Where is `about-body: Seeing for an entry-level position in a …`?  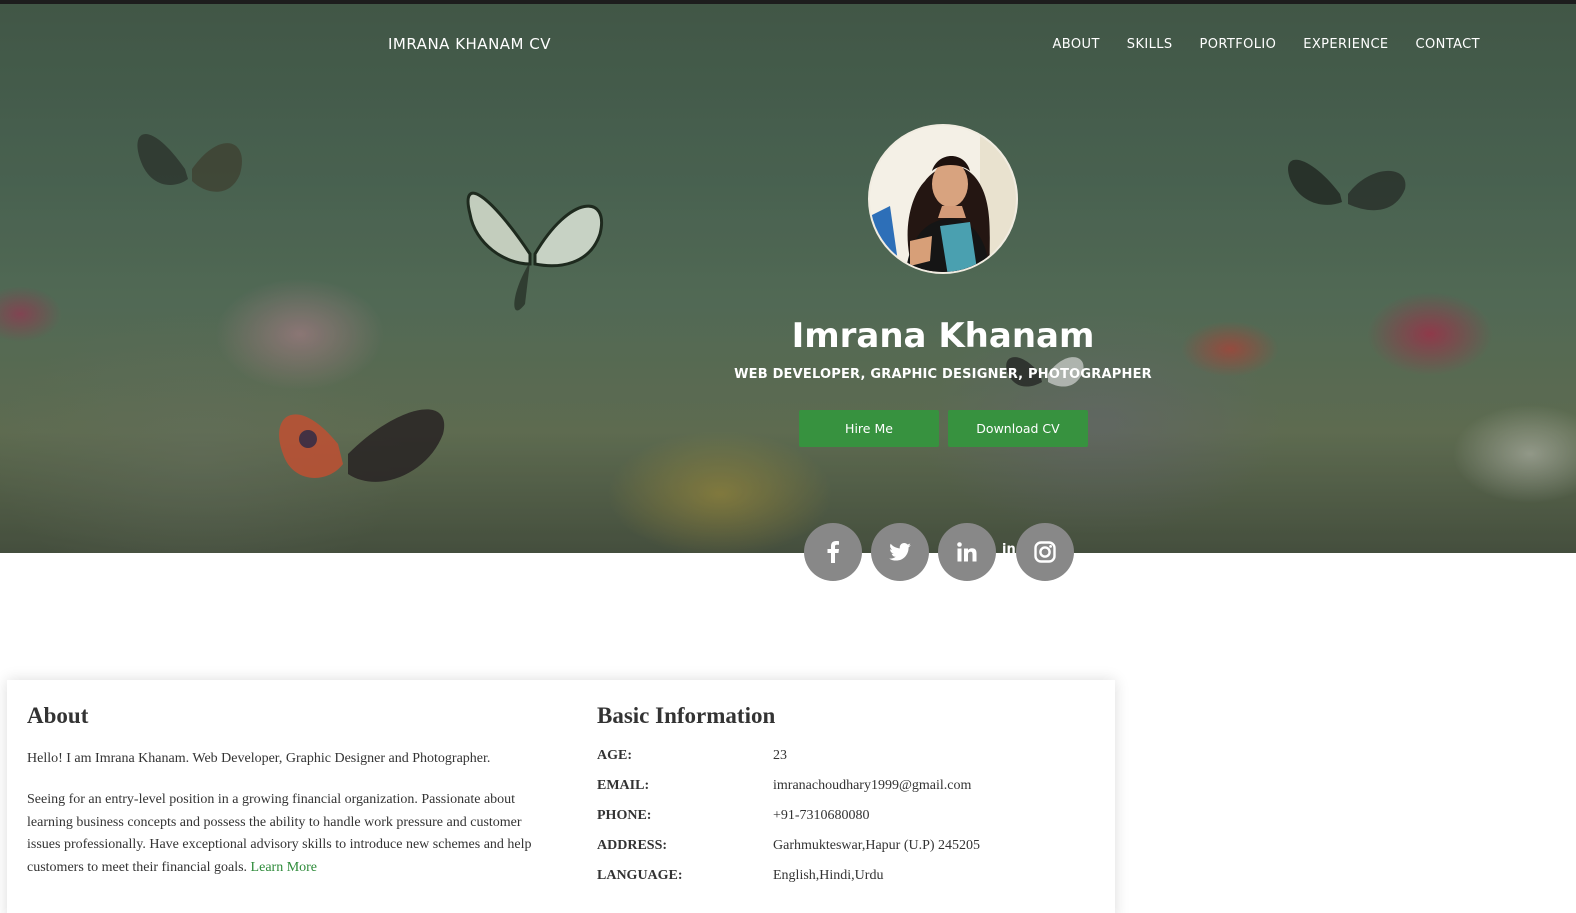 about-body: Seeing for an entry-level position in a … is located at coordinates (282, 834).